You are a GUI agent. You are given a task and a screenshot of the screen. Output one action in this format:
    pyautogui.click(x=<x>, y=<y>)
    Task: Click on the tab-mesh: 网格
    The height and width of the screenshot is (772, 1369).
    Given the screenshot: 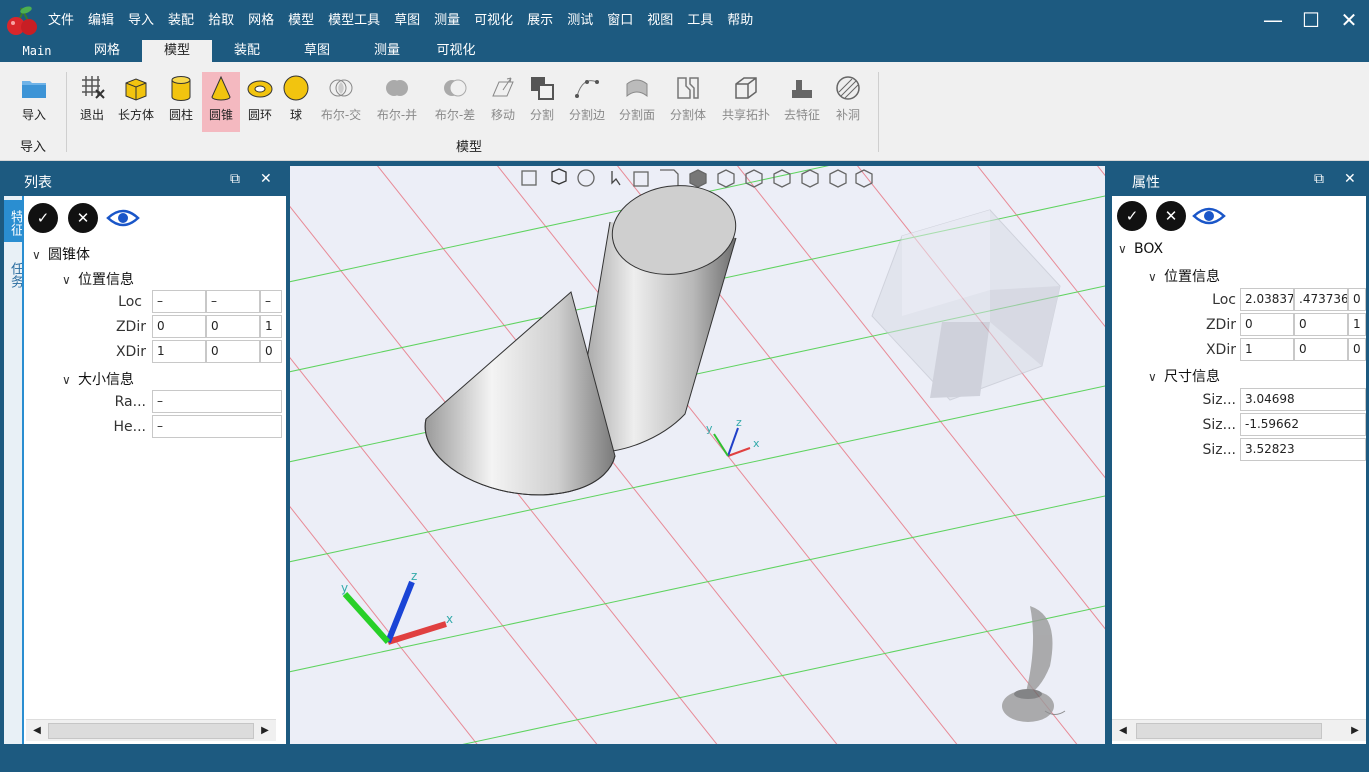 What is the action you would take?
    pyautogui.click(x=107, y=51)
    